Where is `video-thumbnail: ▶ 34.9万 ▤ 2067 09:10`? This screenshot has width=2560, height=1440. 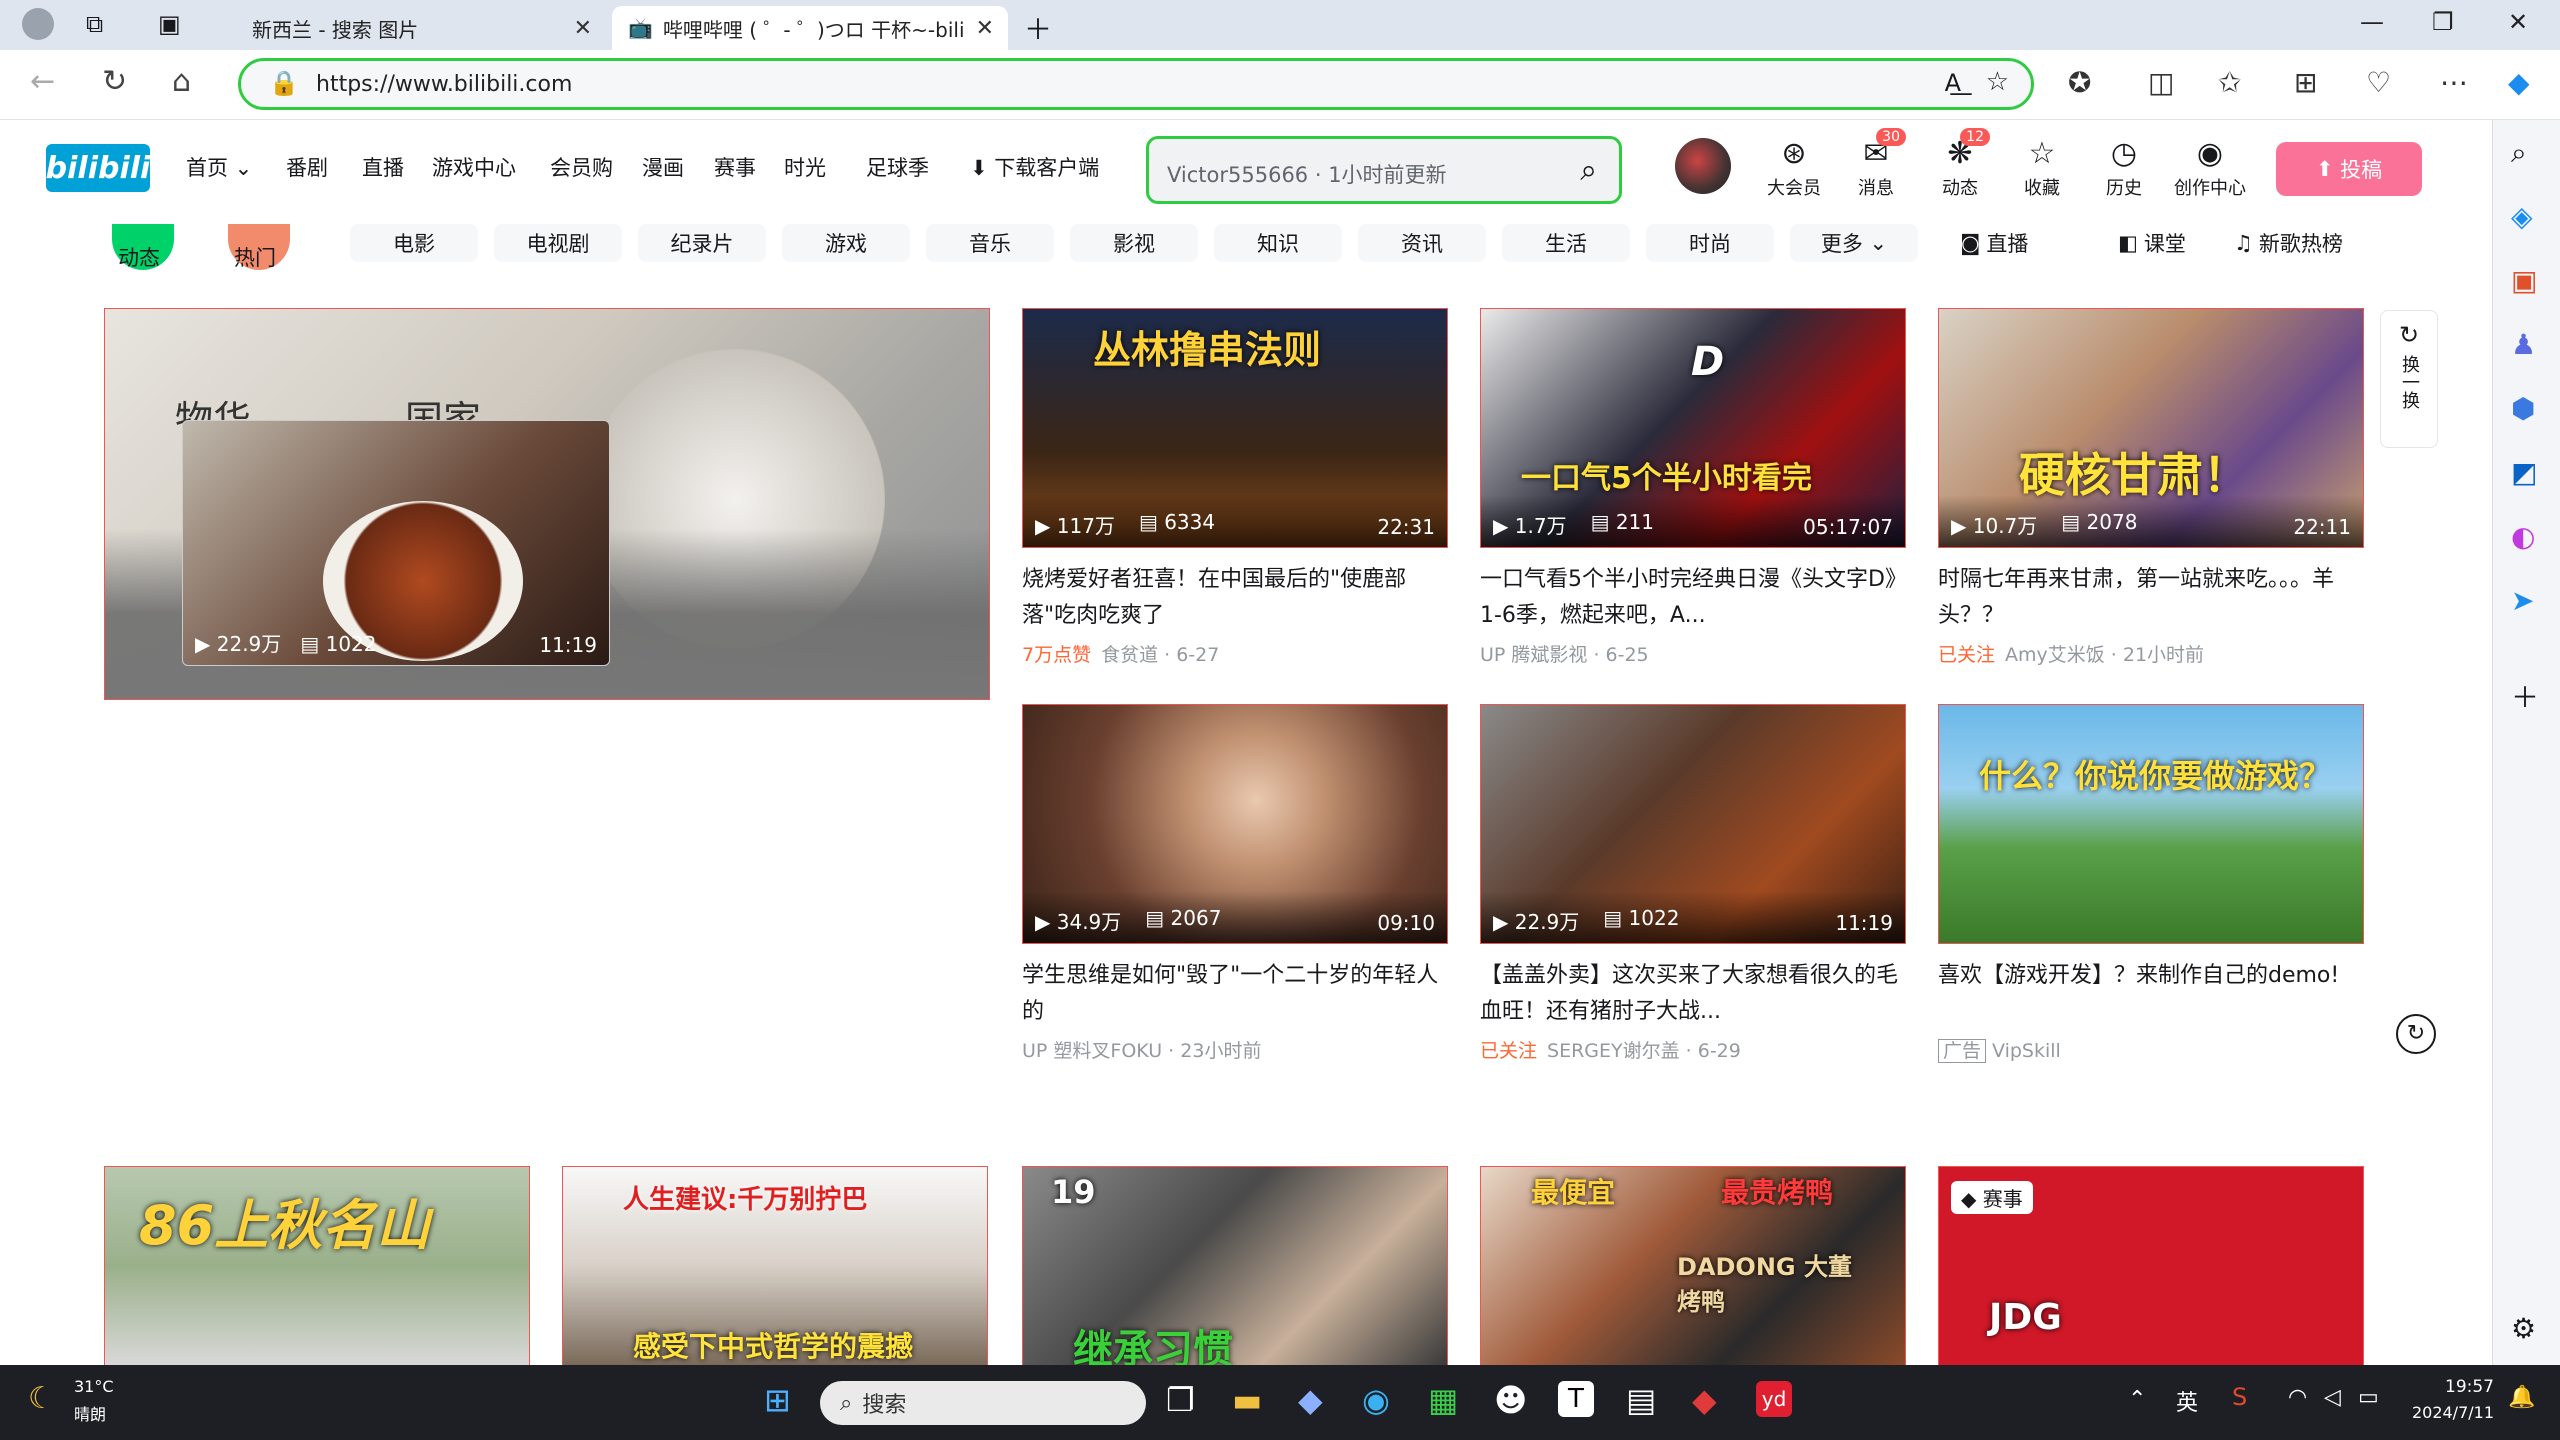 video-thumbnail: ▶ 34.9万 ▤ 2067 09:10 is located at coordinates (1235, 824).